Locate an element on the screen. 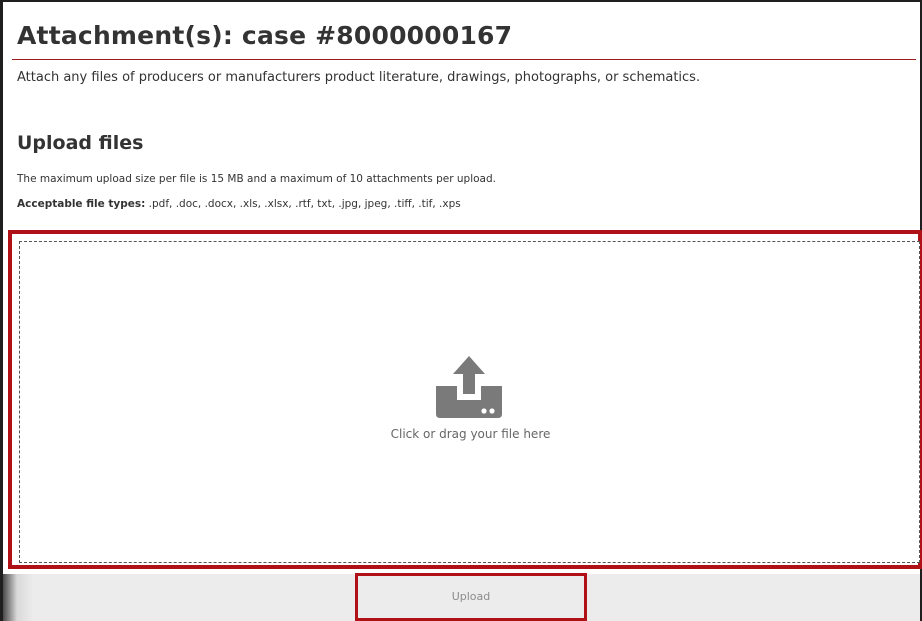  title-divider is located at coordinates (464, 59).